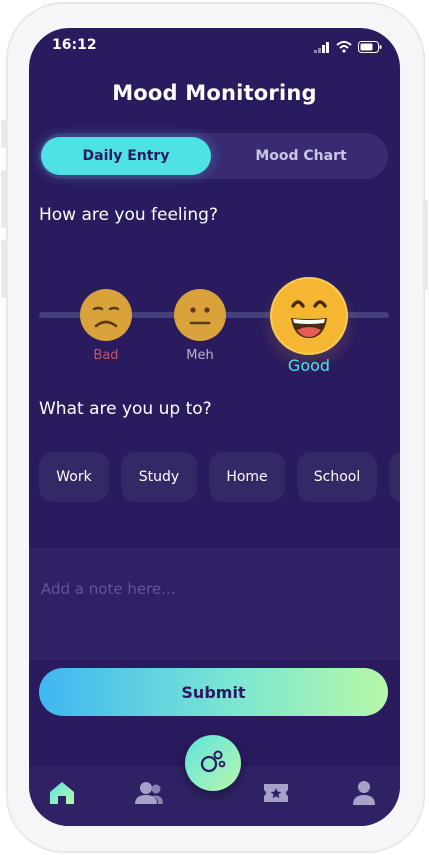 The height and width of the screenshot is (855, 429). Describe the element at coordinates (106, 317) in the screenshot. I see `sad-face-icon` at that location.